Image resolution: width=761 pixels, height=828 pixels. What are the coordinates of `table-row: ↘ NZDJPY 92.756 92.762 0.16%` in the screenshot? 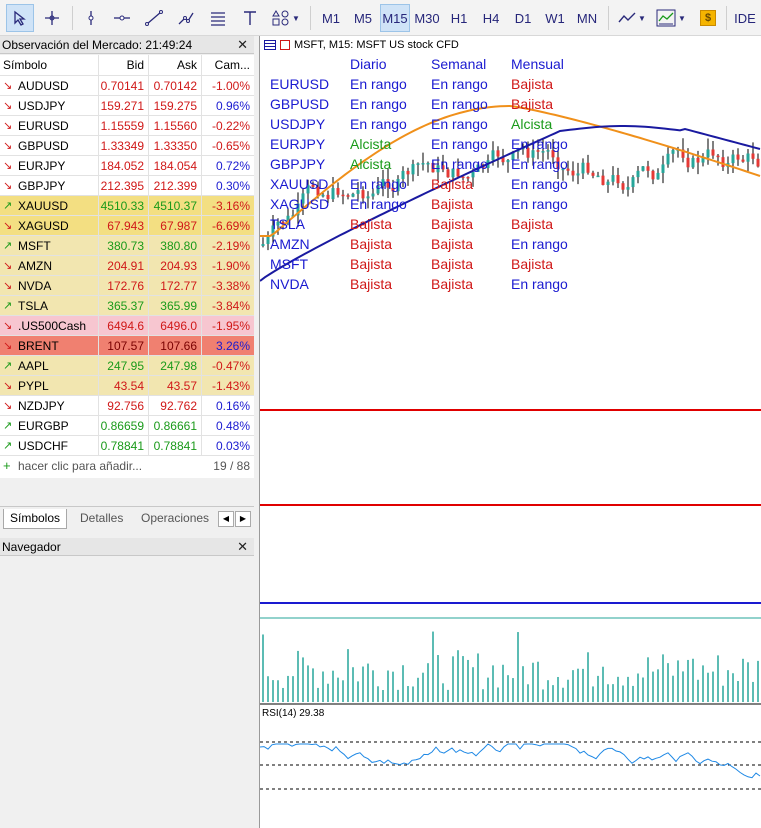 It's located at (127, 406).